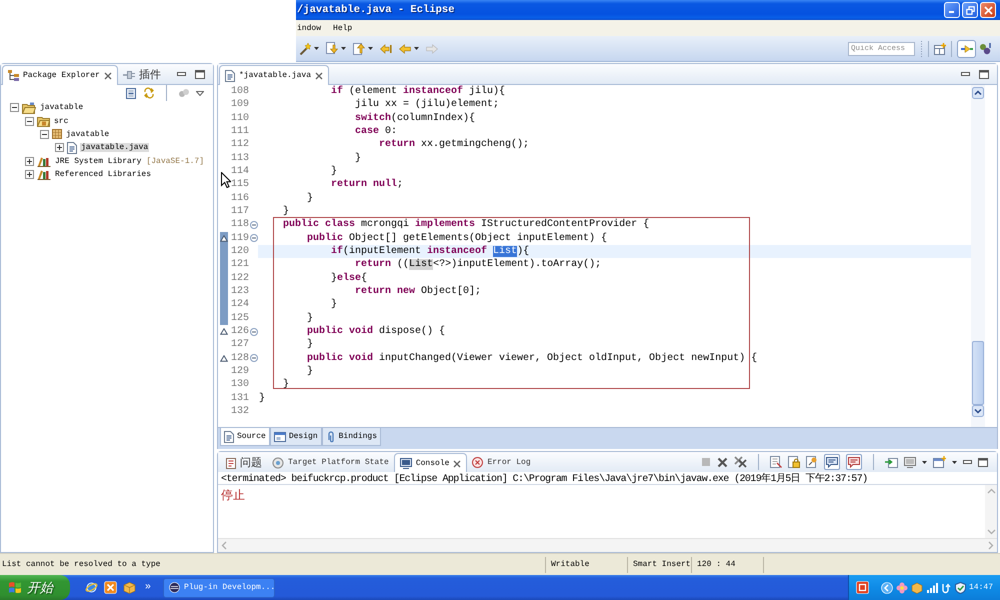  I want to click on tree-item: Referenced Libraries, so click(103, 175).